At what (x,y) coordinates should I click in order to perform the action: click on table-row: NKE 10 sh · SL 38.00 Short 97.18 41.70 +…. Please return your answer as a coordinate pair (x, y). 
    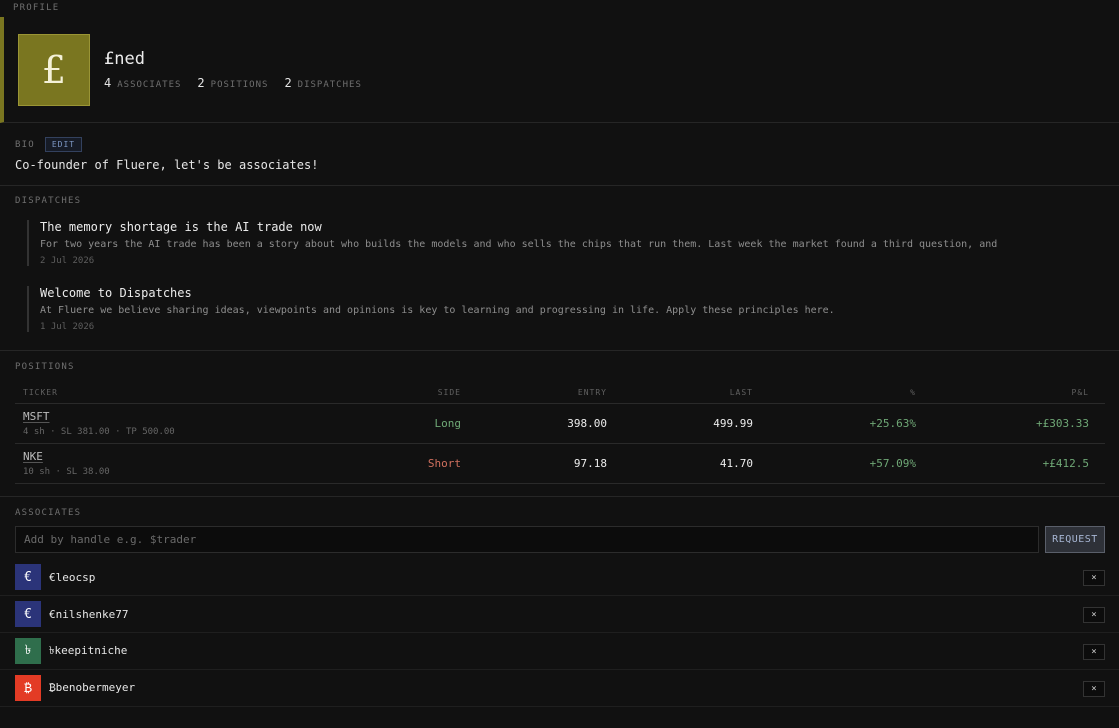
    Looking at the image, I should click on (560, 464).